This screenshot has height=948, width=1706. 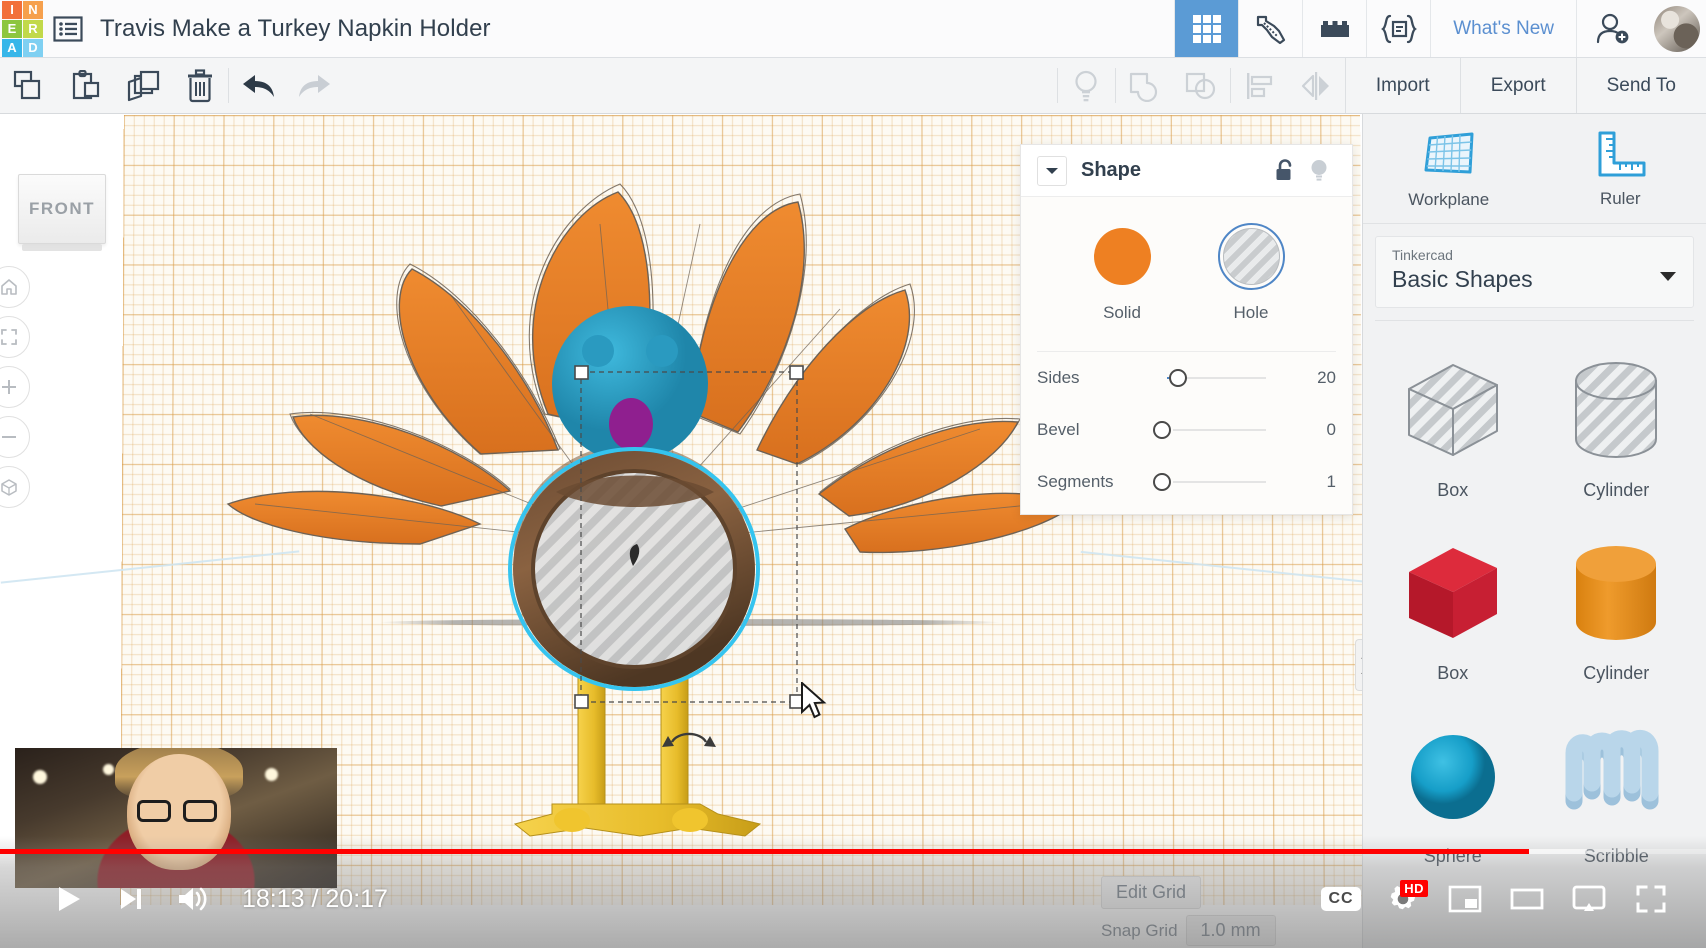 What do you see at coordinates (1449, 152) in the screenshot?
I see `workplane-grid-icon` at bounding box center [1449, 152].